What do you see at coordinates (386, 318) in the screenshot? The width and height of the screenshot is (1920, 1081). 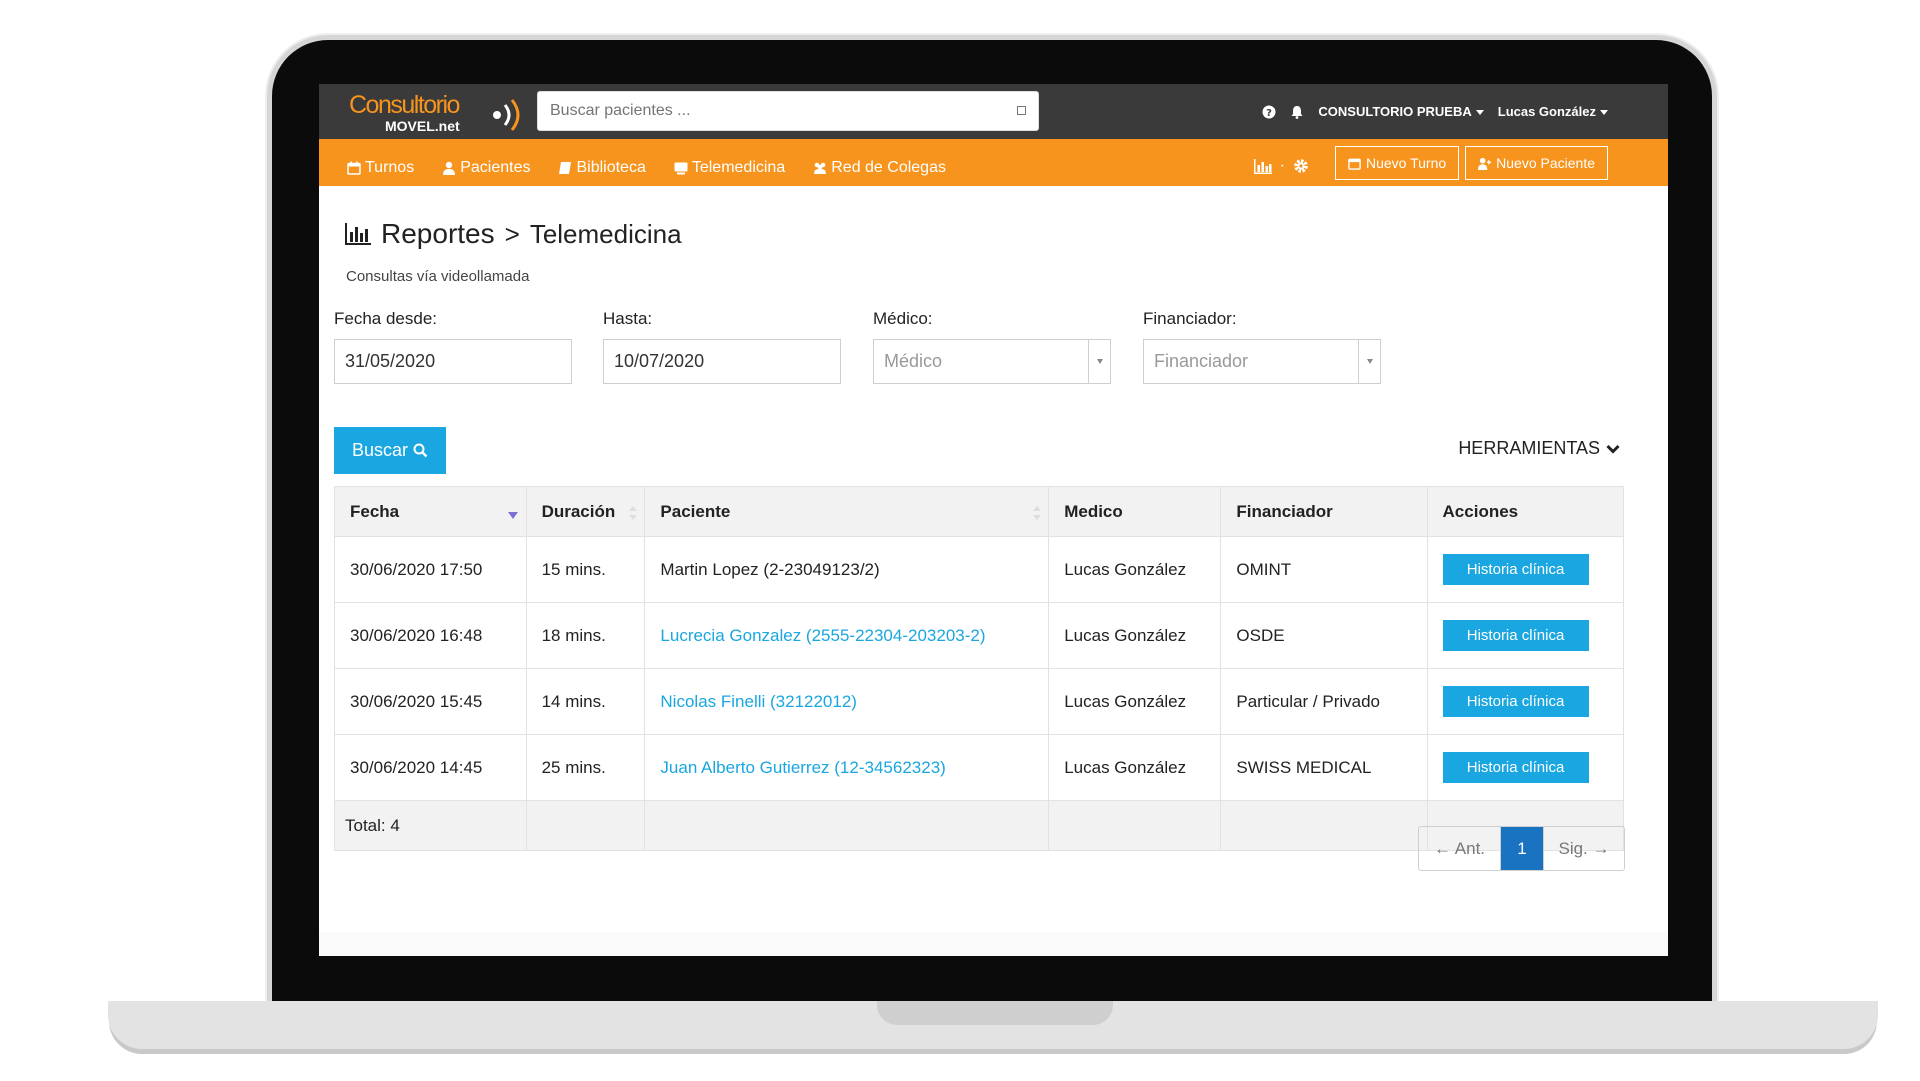 I see `fecha-desde-label: Fecha desde:` at bounding box center [386, 318].